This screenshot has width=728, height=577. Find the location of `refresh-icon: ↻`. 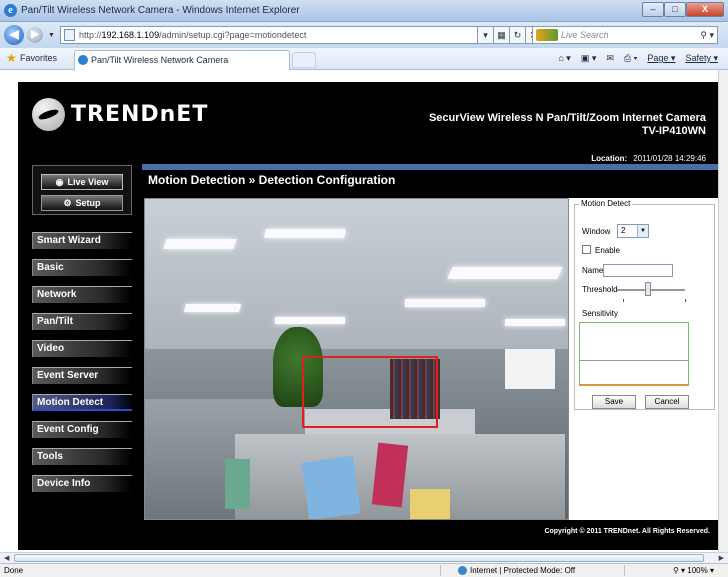

refresh-icon: ↻ is located at coordinates (518, 35).